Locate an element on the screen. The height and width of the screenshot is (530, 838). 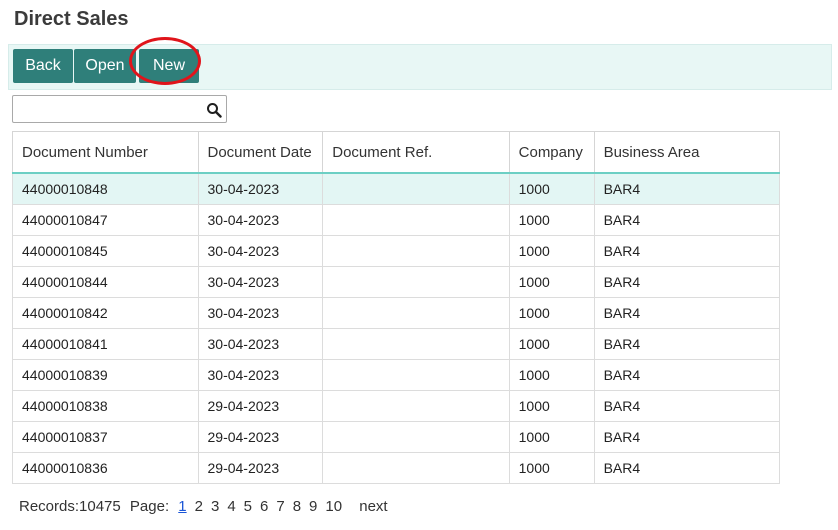
search-input is located at coordinates (111, 110).